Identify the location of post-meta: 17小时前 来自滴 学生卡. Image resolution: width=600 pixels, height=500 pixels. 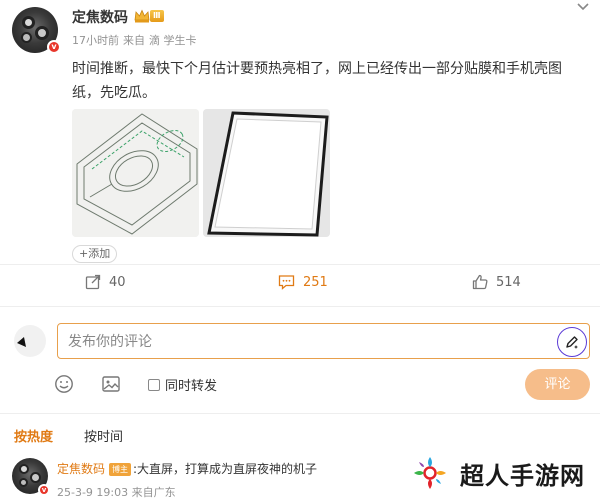
(136, 40).